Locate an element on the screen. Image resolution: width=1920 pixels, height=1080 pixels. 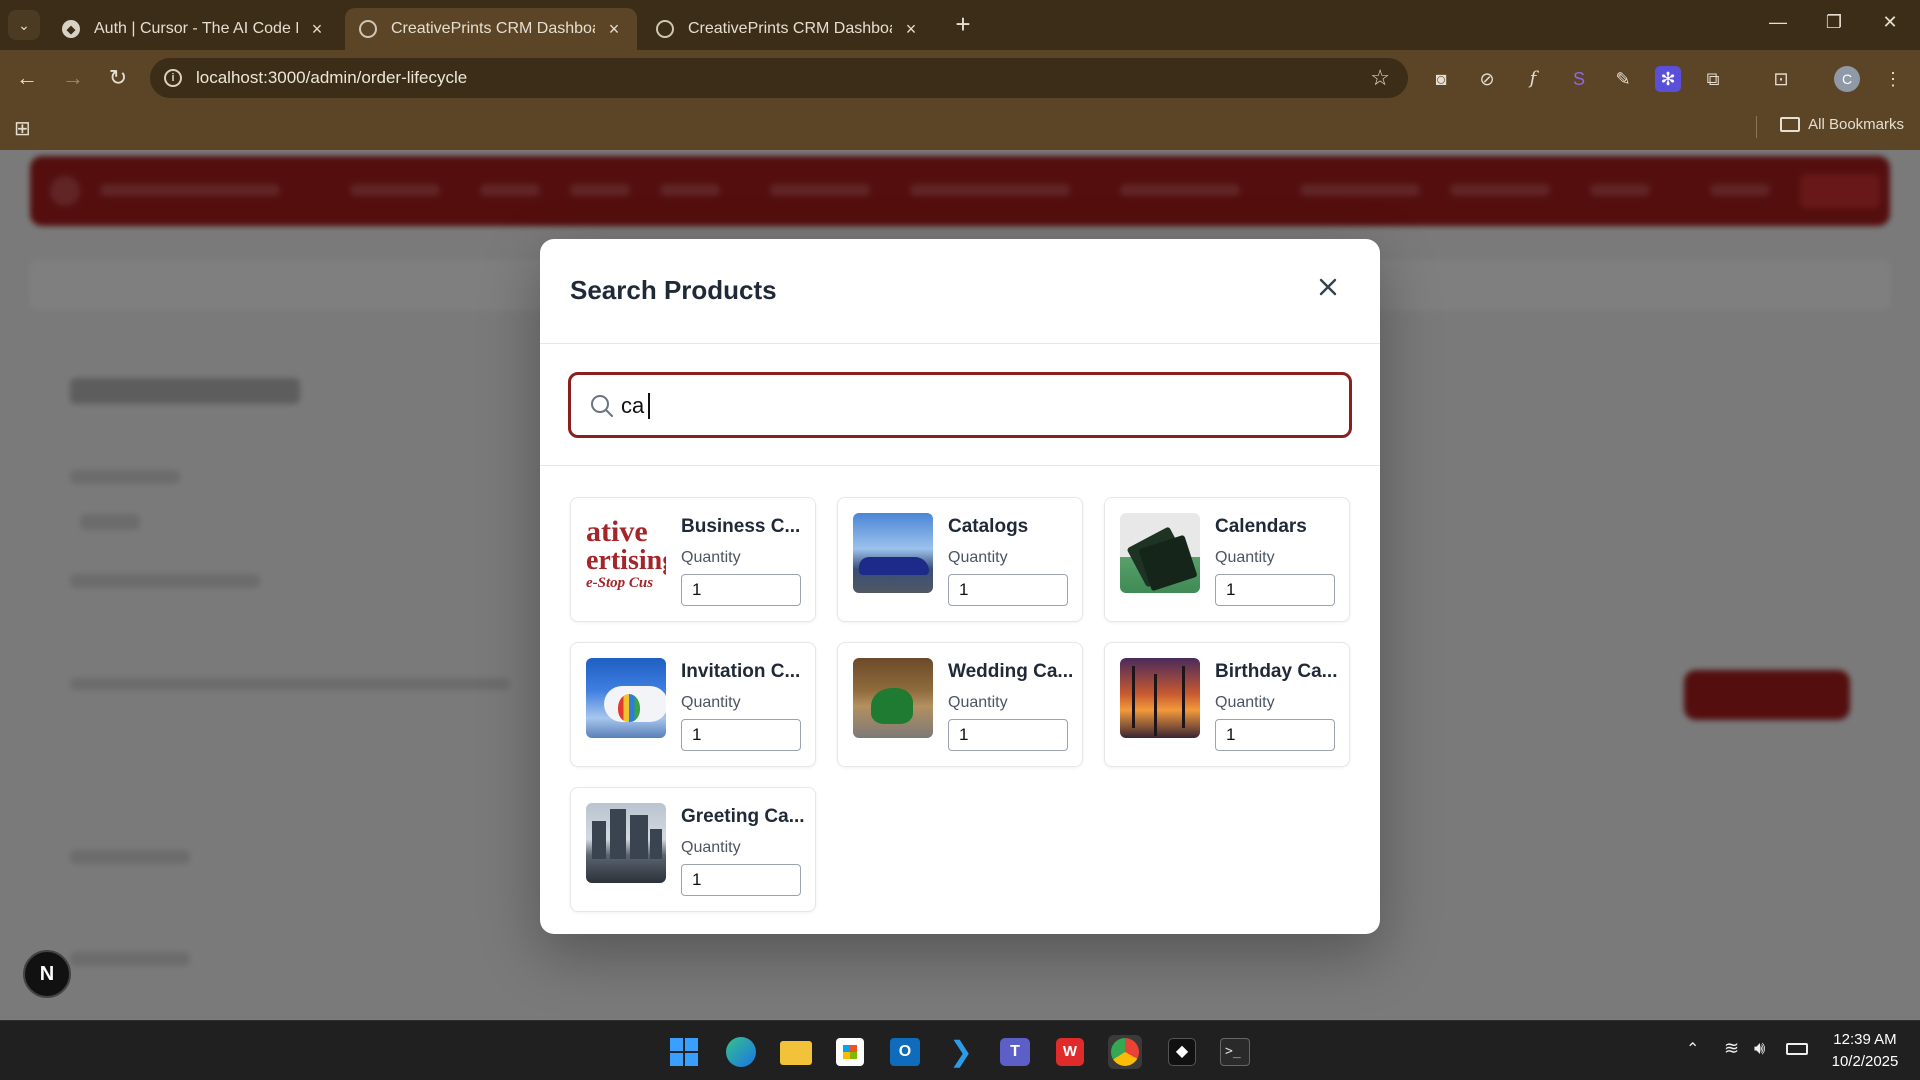
search-icon is located at coordinates (602, 406).